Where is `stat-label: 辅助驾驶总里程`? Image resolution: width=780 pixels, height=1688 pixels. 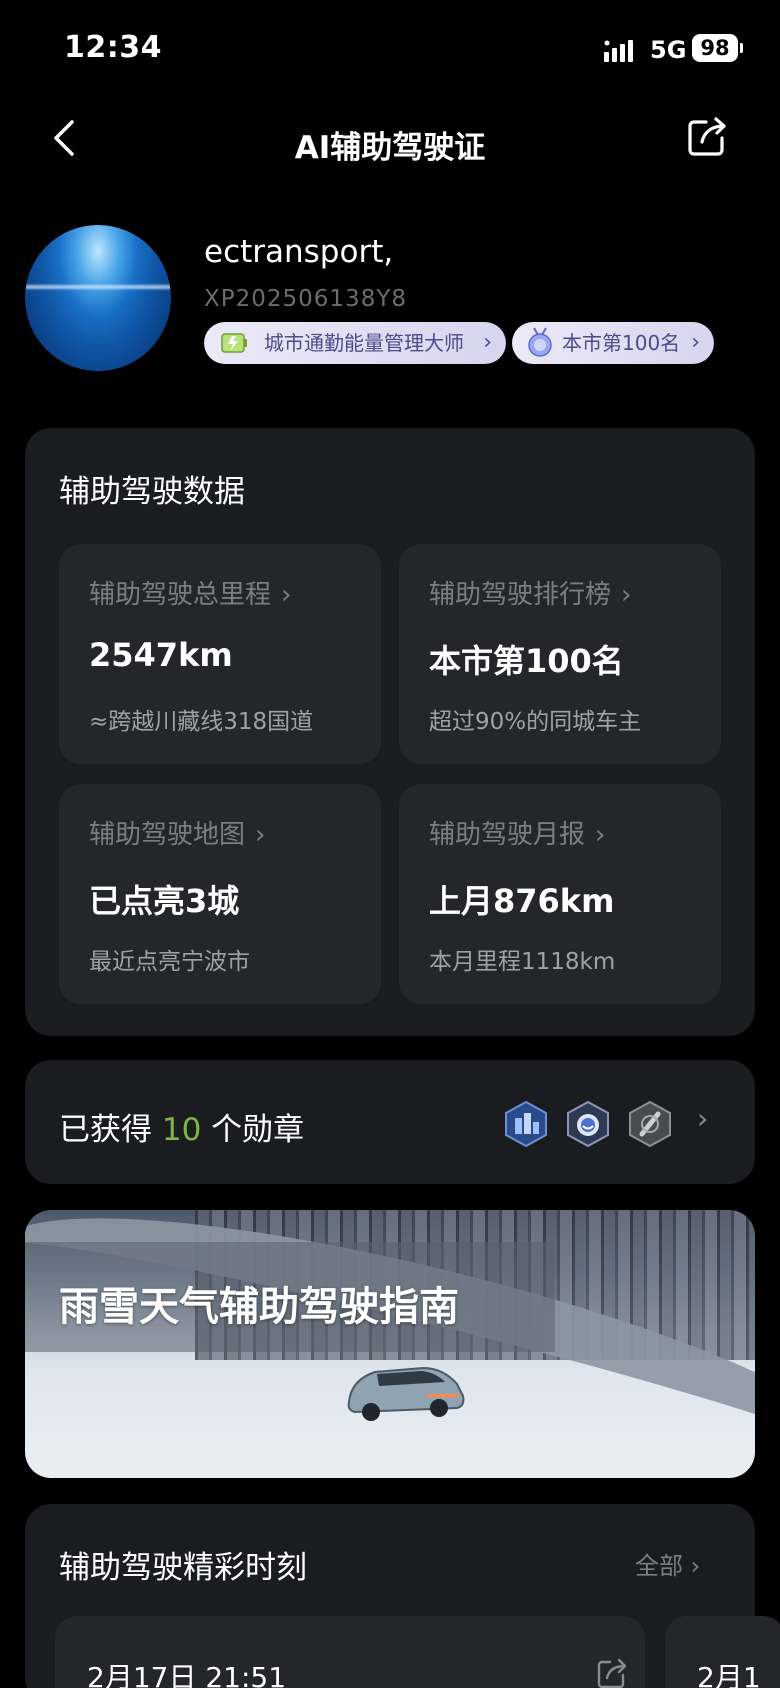
stat-label: 辅助驾驶总里程 is located at coordinates (180, 595).